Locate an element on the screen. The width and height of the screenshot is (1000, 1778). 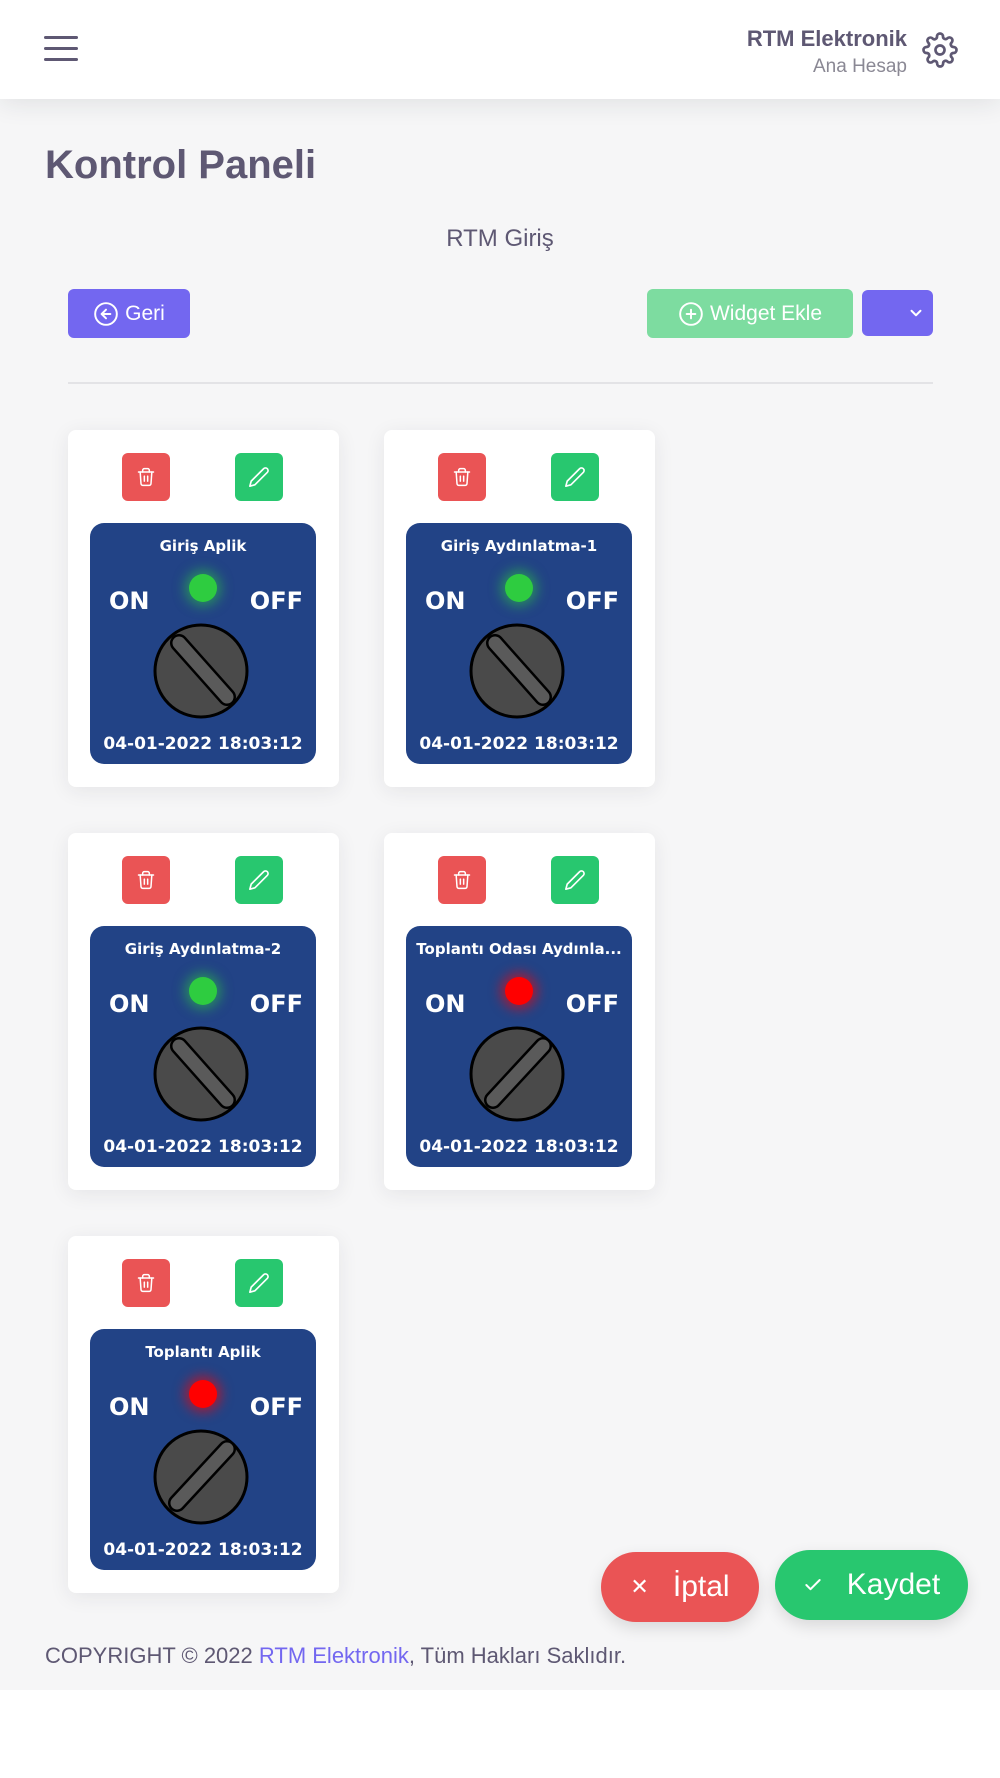
back-button: Geri is located at coordinates (129, 313).